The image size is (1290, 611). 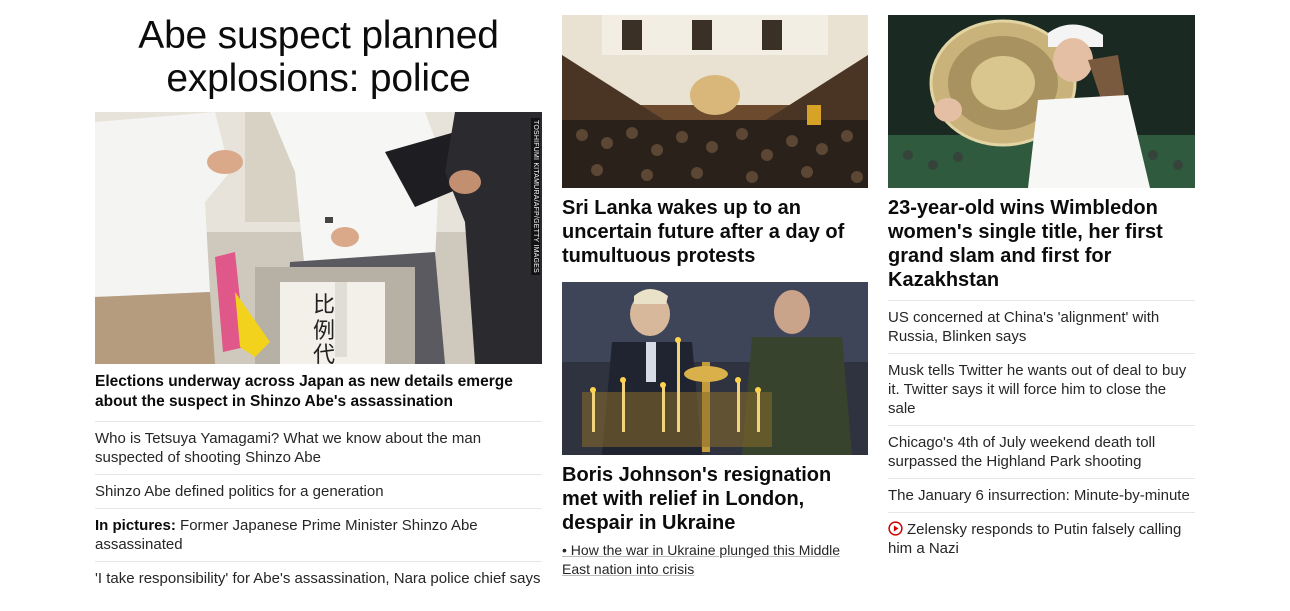 I want to click on svg-text: 例, so click(x=324, y=331).